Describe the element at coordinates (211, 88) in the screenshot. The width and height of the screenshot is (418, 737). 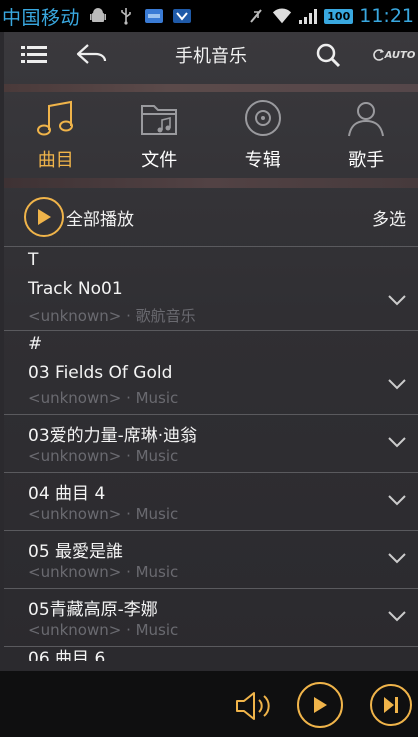
I see `header-band` at that location.